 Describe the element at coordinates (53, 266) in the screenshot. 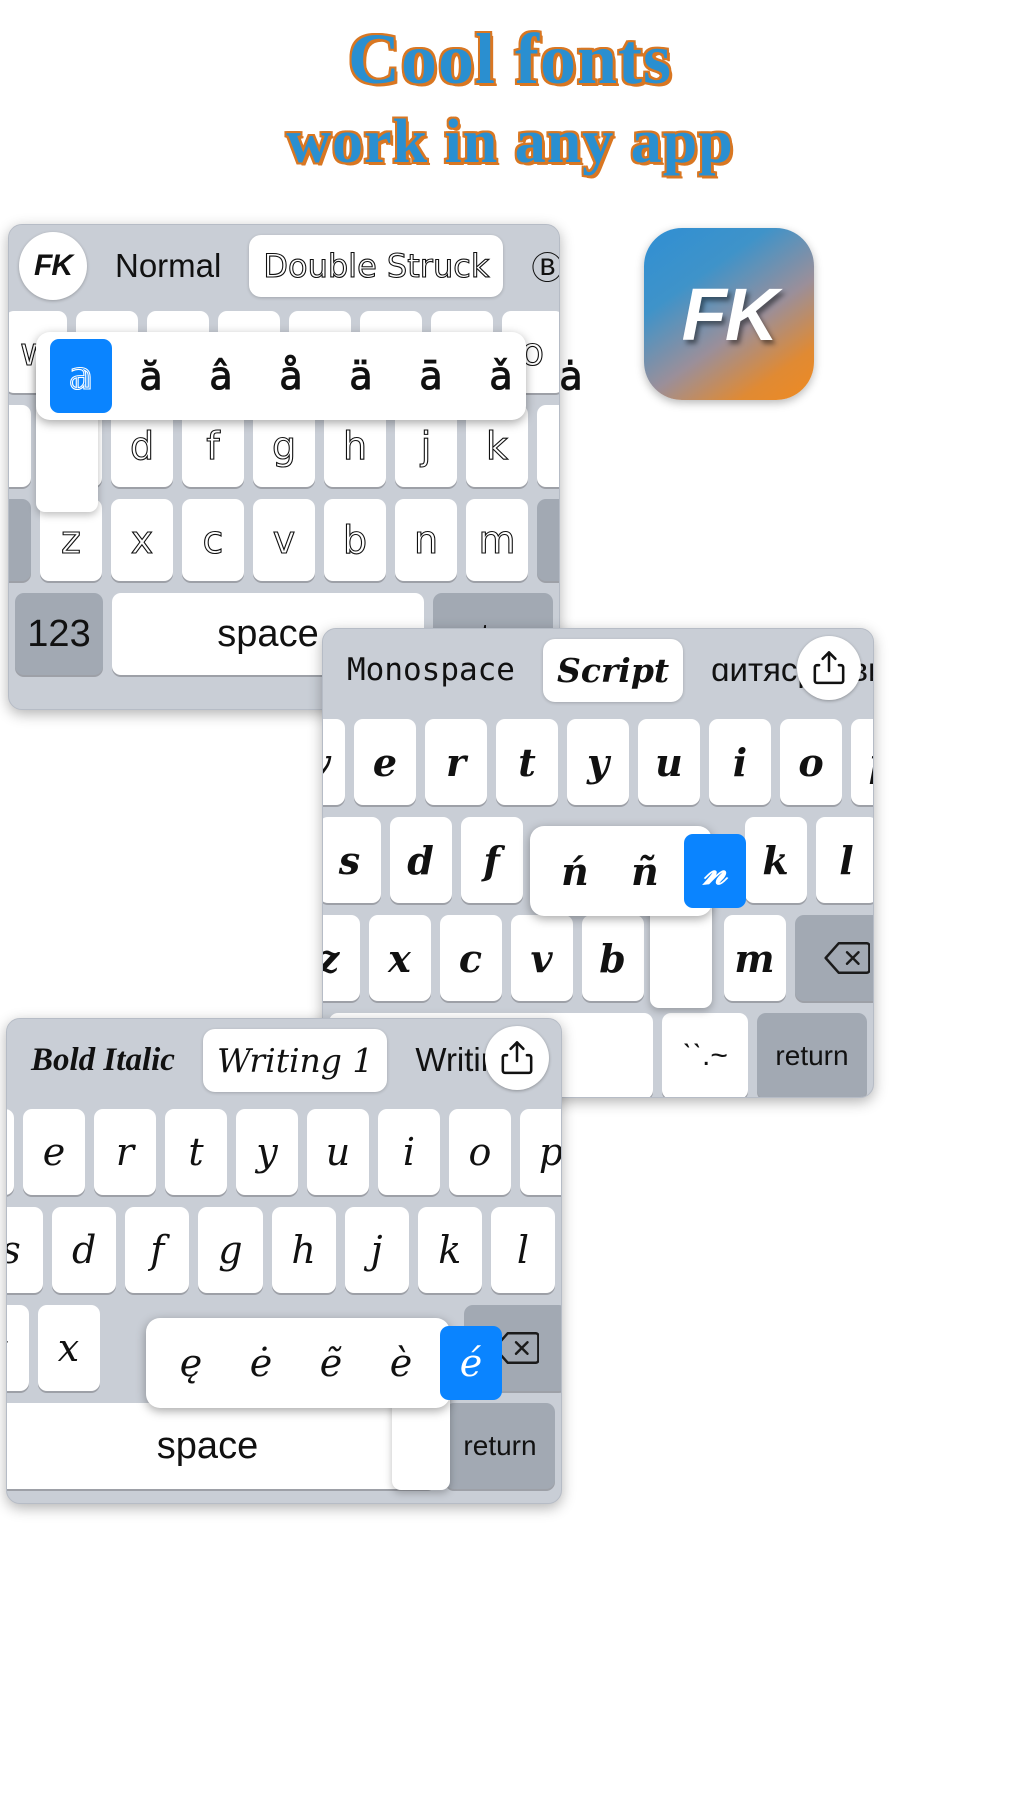

I see `fk-logo-badge: FK` at that location.